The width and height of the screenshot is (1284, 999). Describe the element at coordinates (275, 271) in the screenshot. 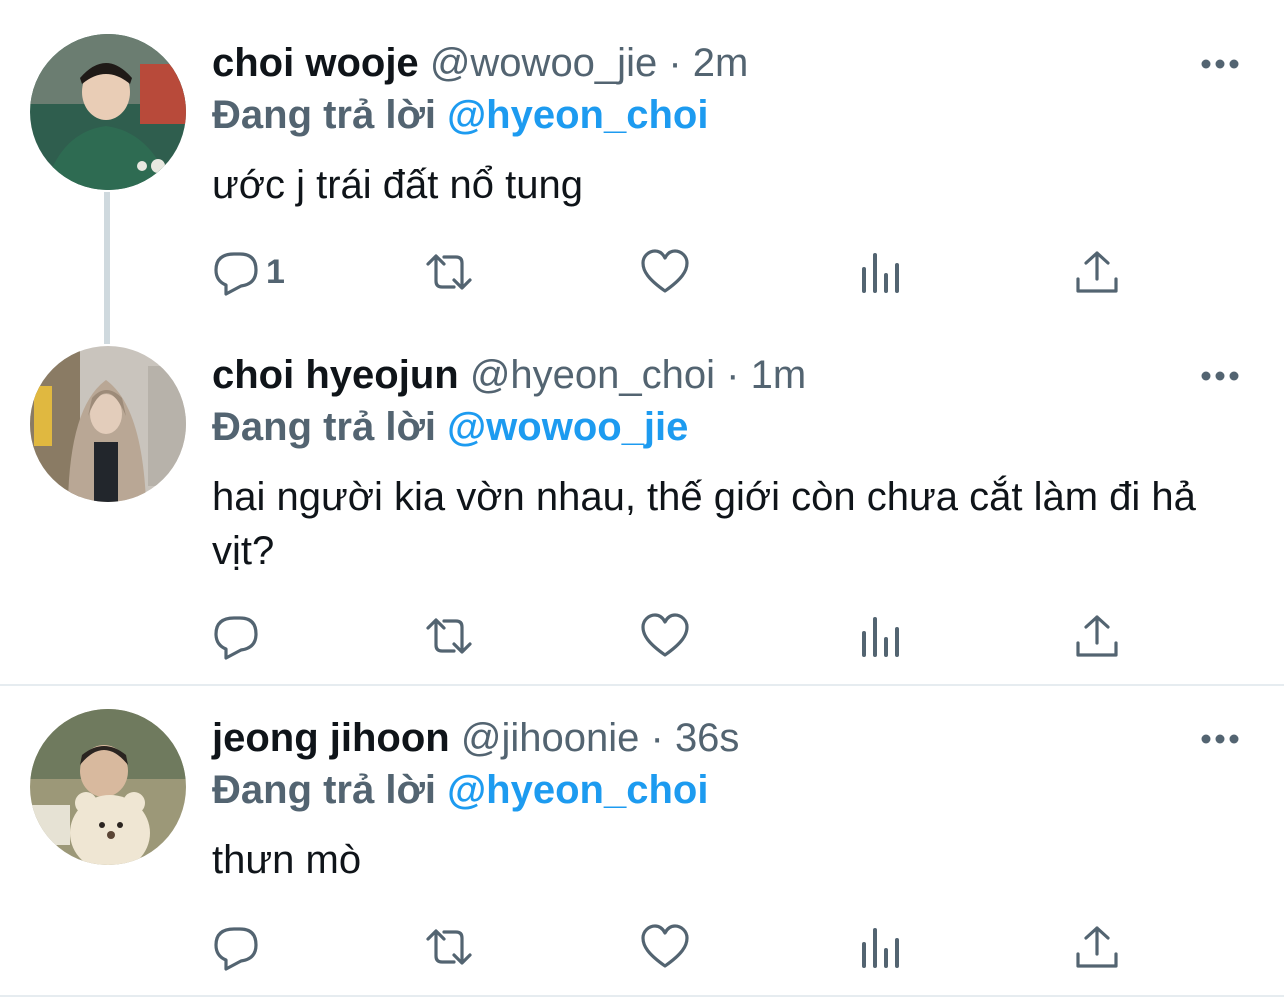

I see `reply-count: 1` at that location.